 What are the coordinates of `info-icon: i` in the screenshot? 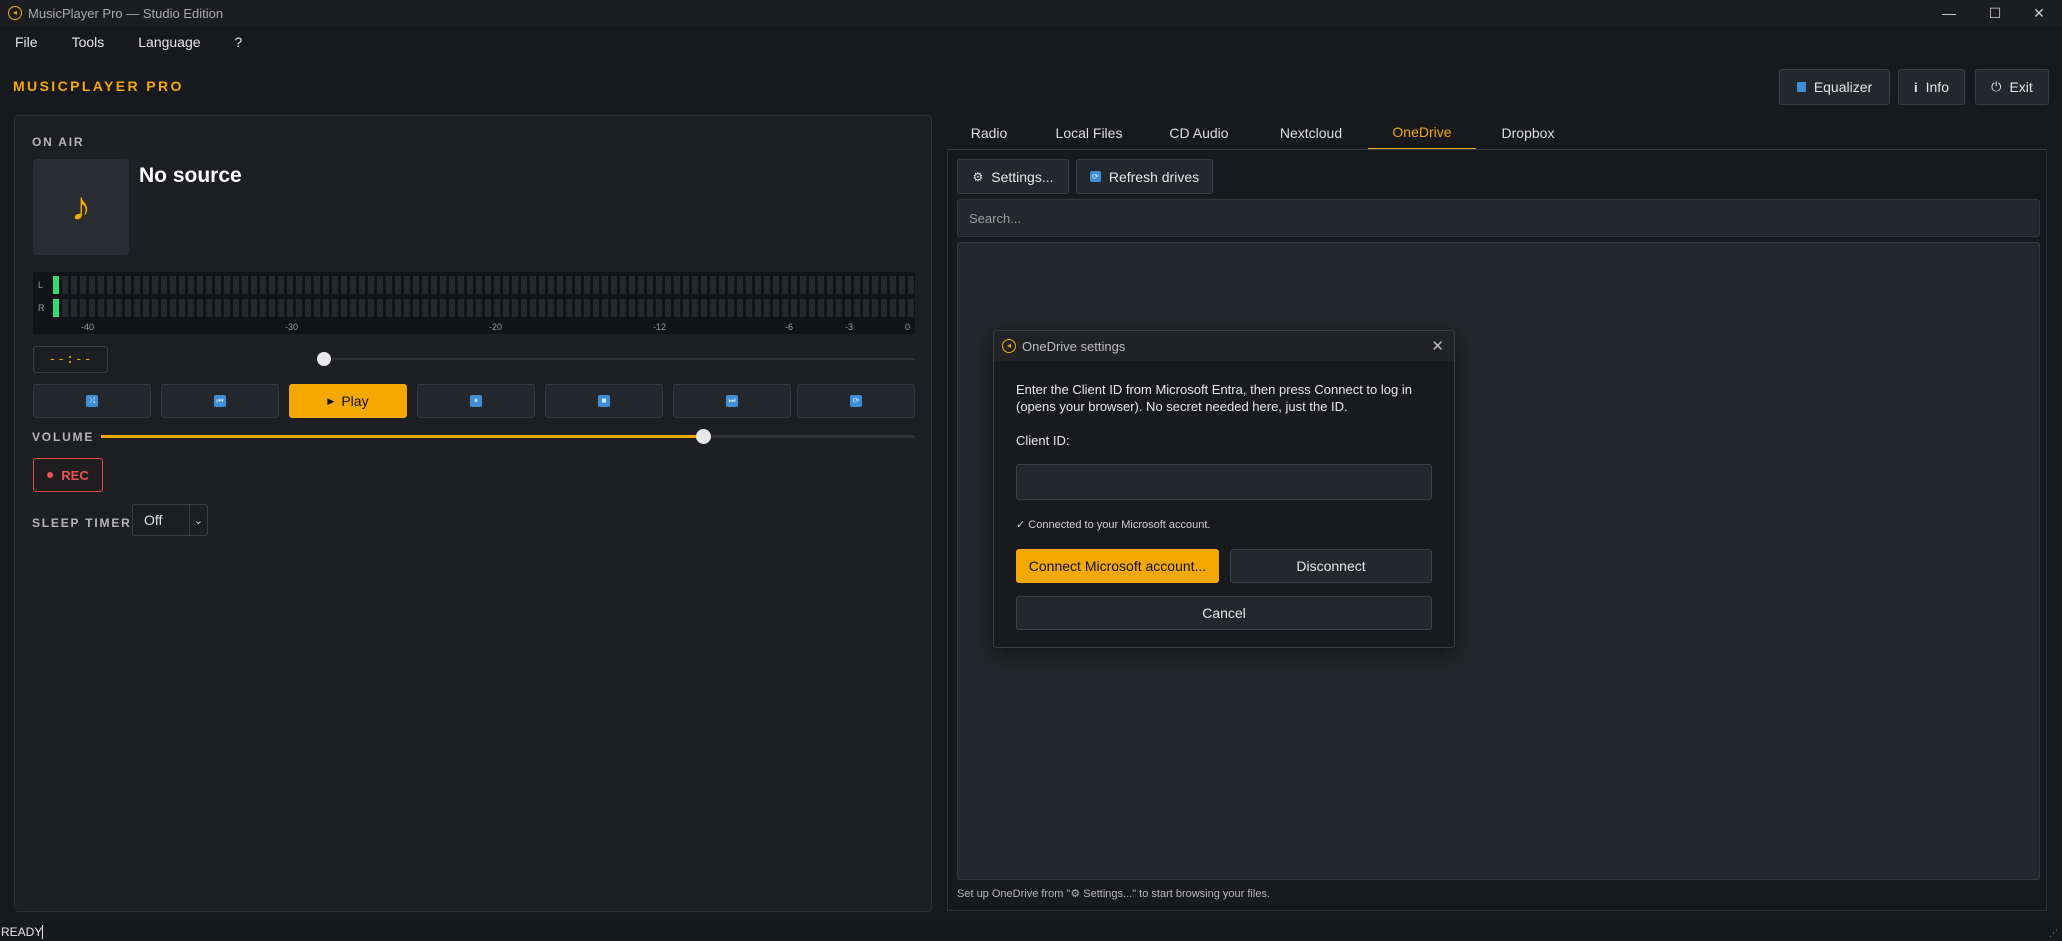 It's located at (1916, 87).